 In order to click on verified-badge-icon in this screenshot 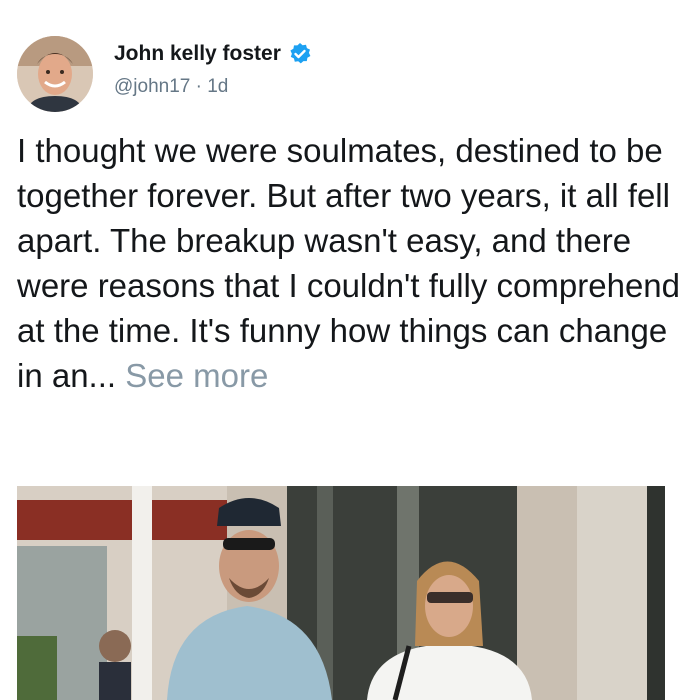, I will do `click(300, 54)`.